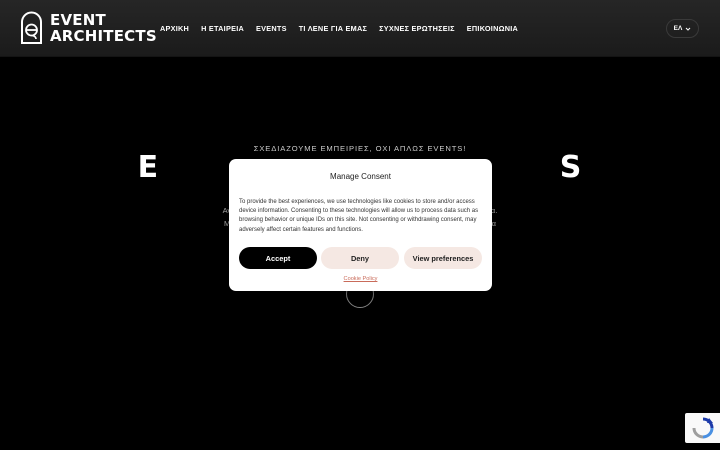  Describe the element at coordinates (360, 279) in the screenshot. I see `cookie-policy-link: Cookie Policy` at that location.